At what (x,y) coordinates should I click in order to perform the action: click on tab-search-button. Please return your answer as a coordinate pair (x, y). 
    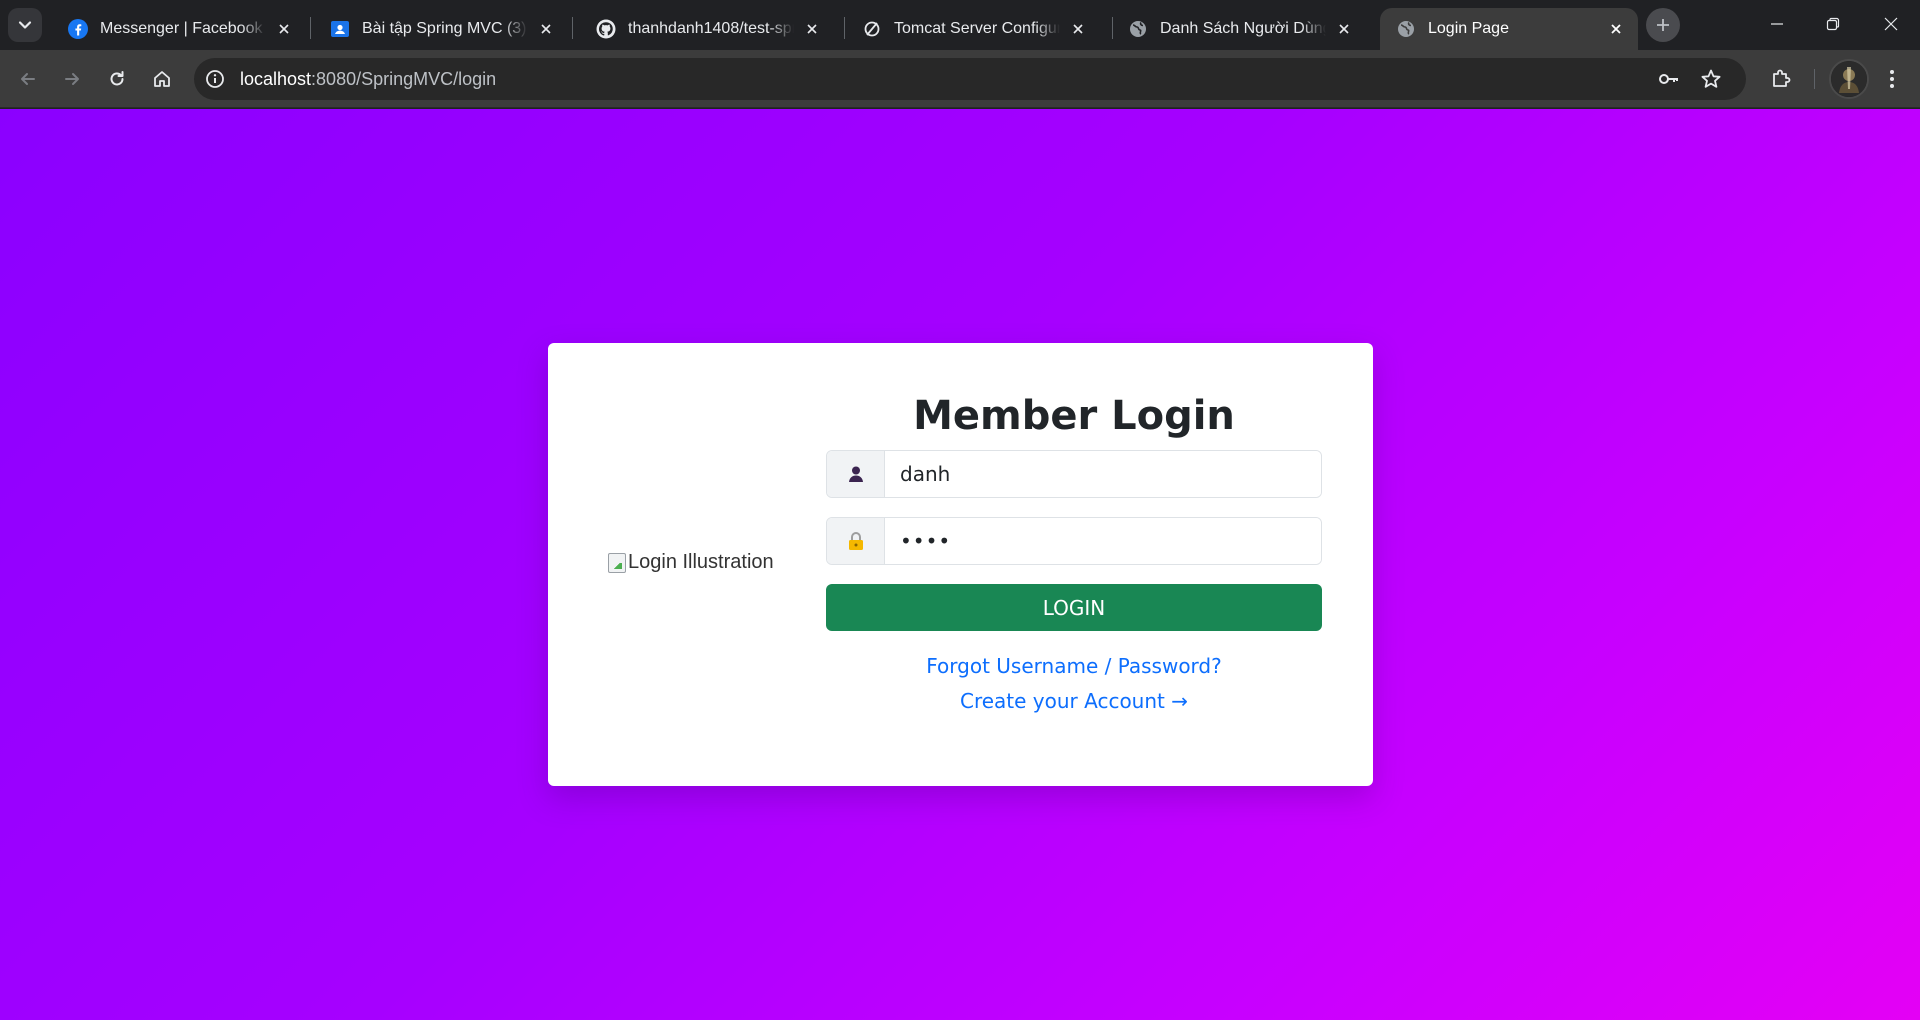
    Looking at the image, I should click on (25, 25).